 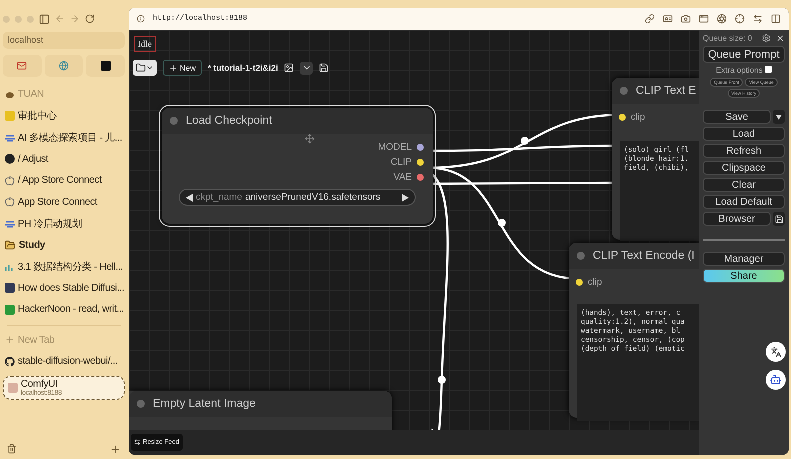 I want to click on menu-button: Refresh, so click(x=744, y=151).